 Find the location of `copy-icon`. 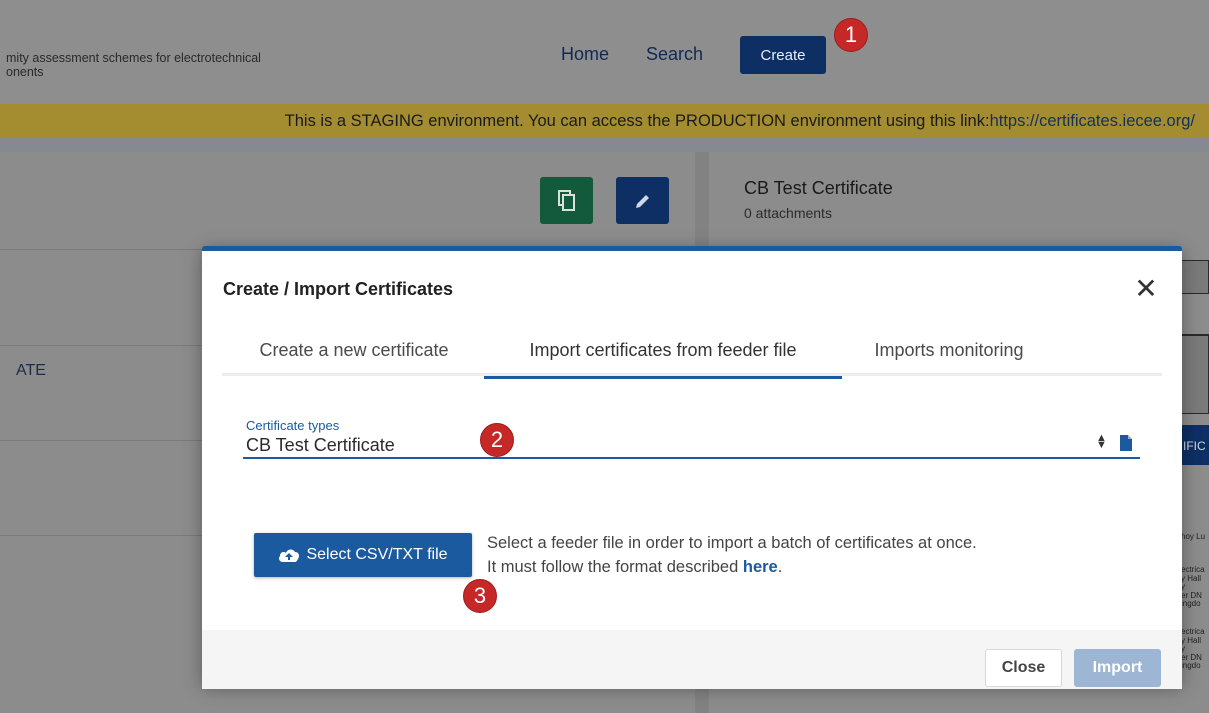

copy-icon is located at coordinates (566, 200).